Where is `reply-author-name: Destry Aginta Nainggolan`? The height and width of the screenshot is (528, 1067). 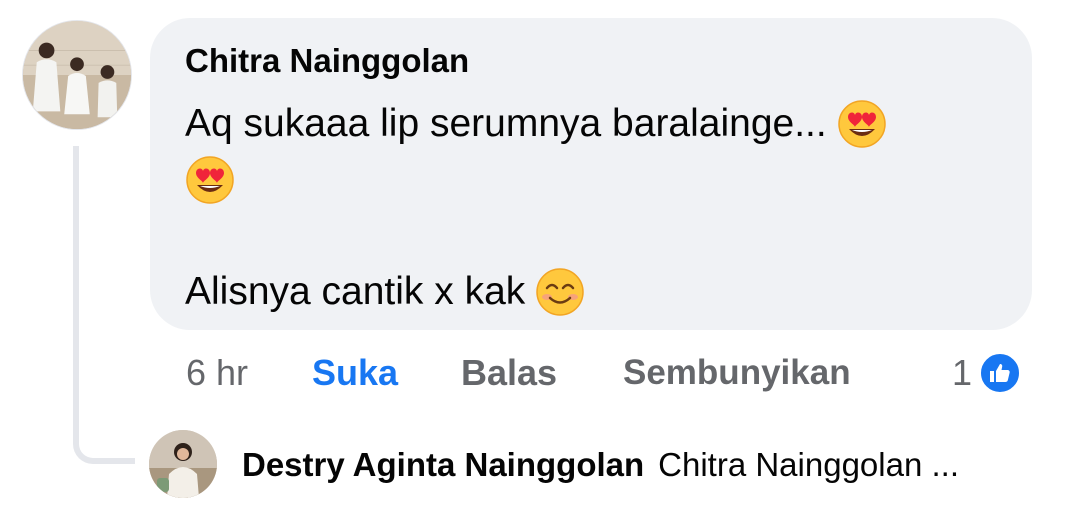 reply-author-name: Destry Aginta Nainggolan is located at coordinates (443, 464).